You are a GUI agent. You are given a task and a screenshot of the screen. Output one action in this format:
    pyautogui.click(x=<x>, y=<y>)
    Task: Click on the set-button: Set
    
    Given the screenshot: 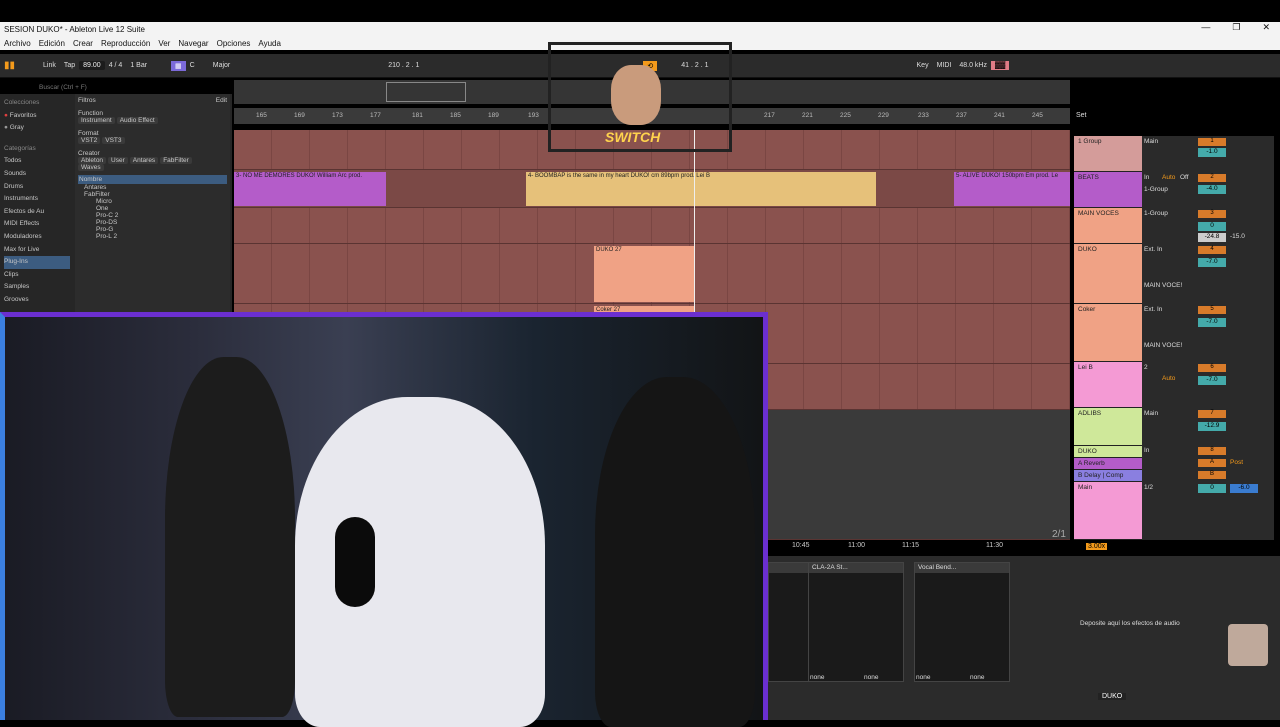 What is the action you would take?
    pyautogui.click(x=1081, y=115)
    